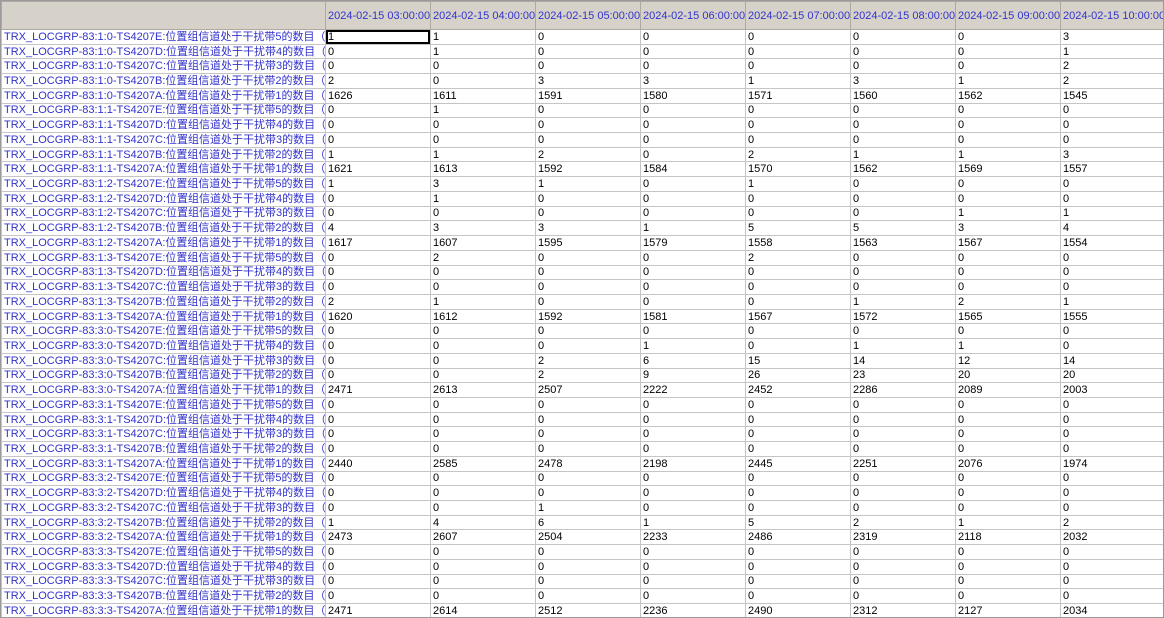 The height and width of the screenshot is (618, 1164). I want to click on data-cell: 2440, so click(378, 463).